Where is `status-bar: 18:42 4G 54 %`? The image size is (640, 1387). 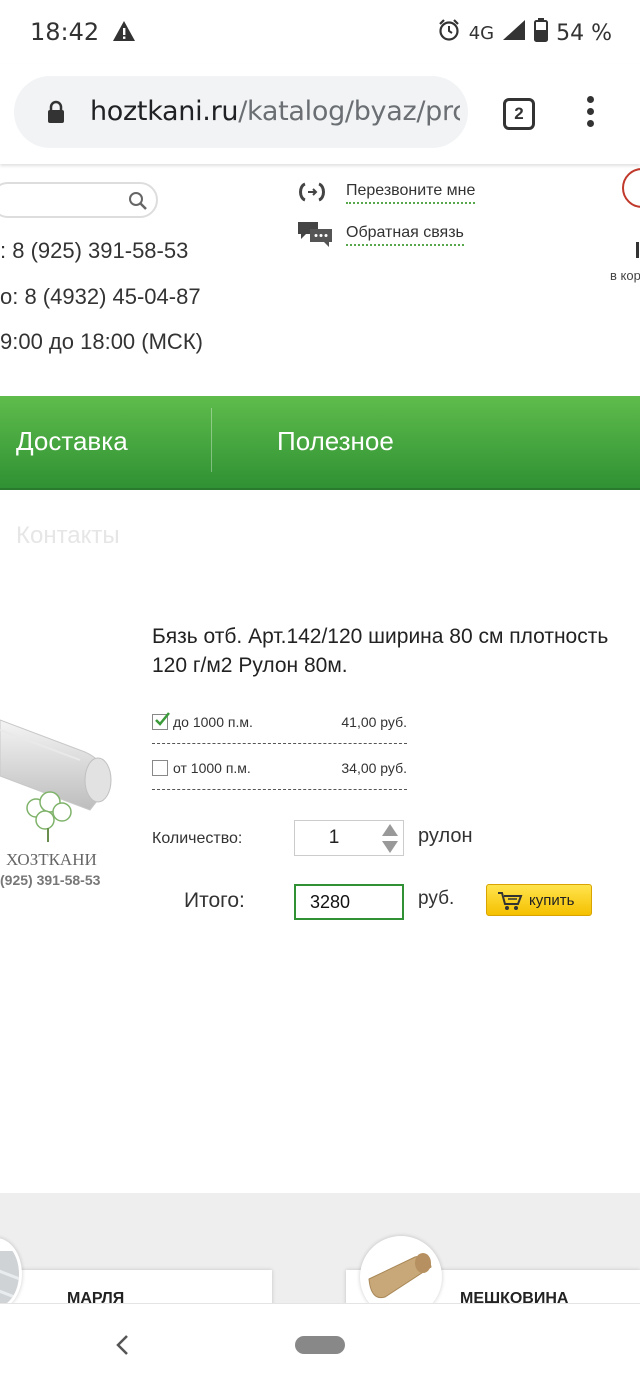
status-bar: 18:42 4G 54 % is located at coordinates (320, 32).